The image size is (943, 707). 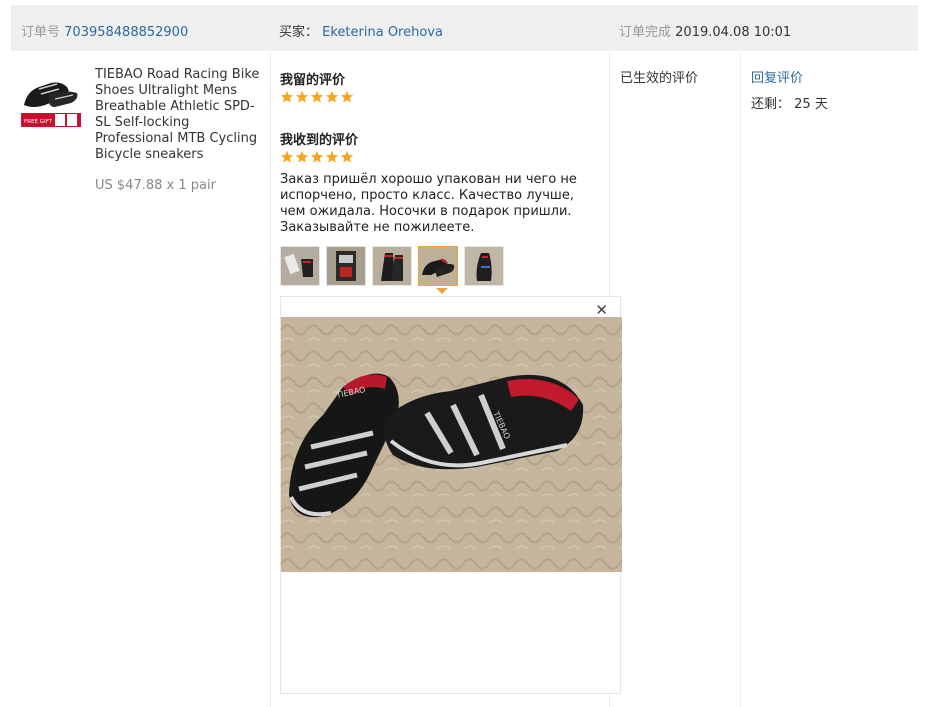 I want to click on my-review-stars, so click(x=317, y=97).